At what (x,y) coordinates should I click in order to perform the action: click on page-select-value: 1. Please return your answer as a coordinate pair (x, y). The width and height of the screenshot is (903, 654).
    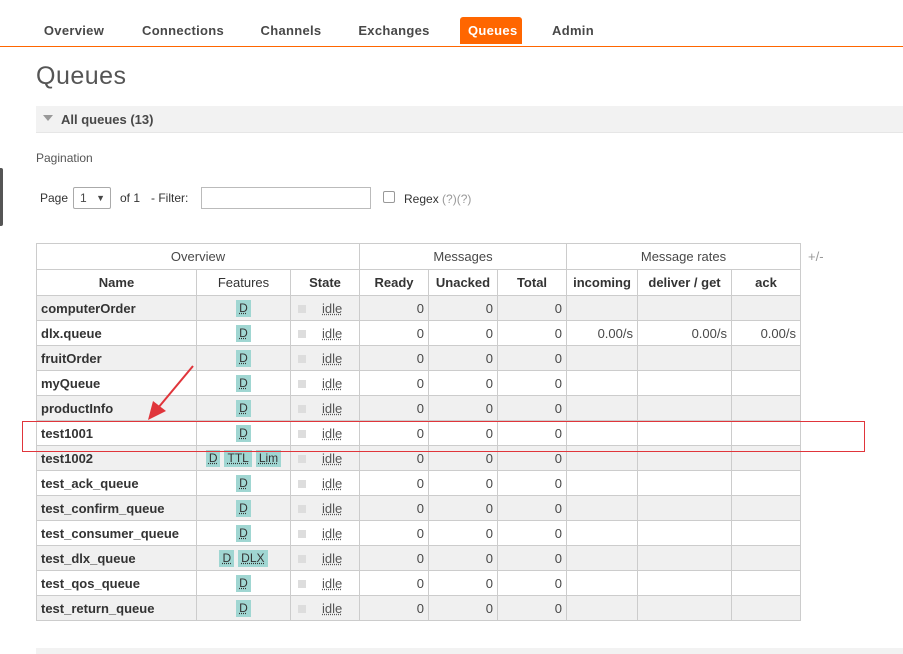
    Looking at the image, I should click on (83, 198).